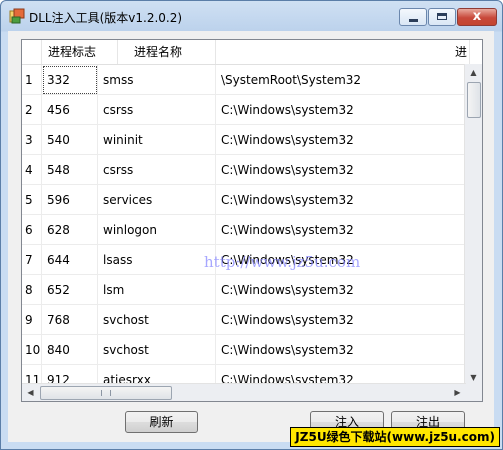 The width and height of the screenshot is (503, 450). Describe the element at coordinates (282, 262) in the screenshot. I see `watermark: http://www.jz5u.com` at that location.